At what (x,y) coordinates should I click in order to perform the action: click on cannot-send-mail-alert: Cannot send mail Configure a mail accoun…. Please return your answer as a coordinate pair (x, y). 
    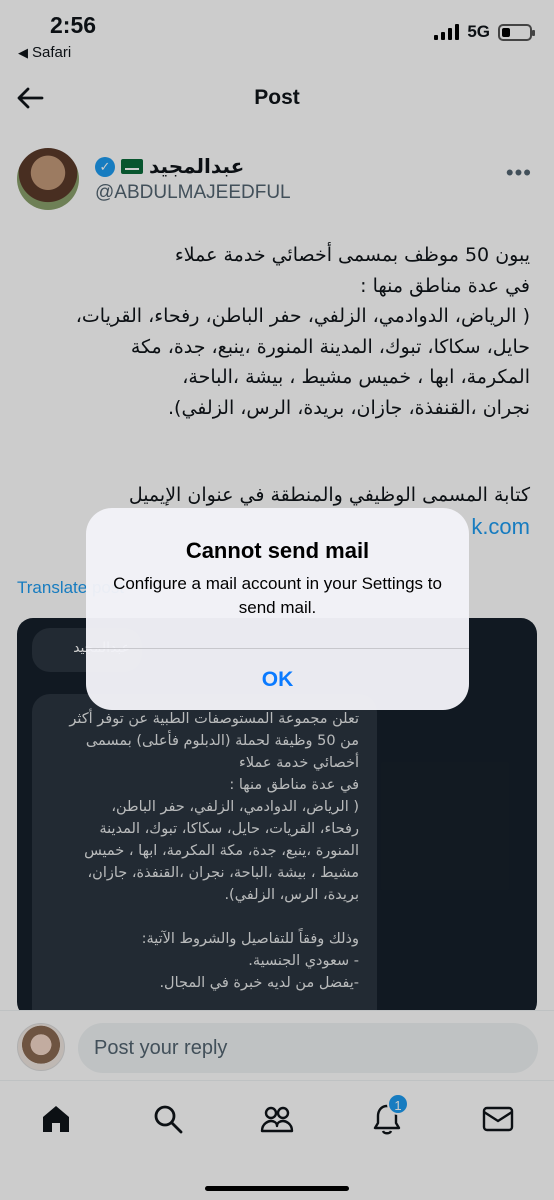
    Looking at the image, I should click on (277, 609).